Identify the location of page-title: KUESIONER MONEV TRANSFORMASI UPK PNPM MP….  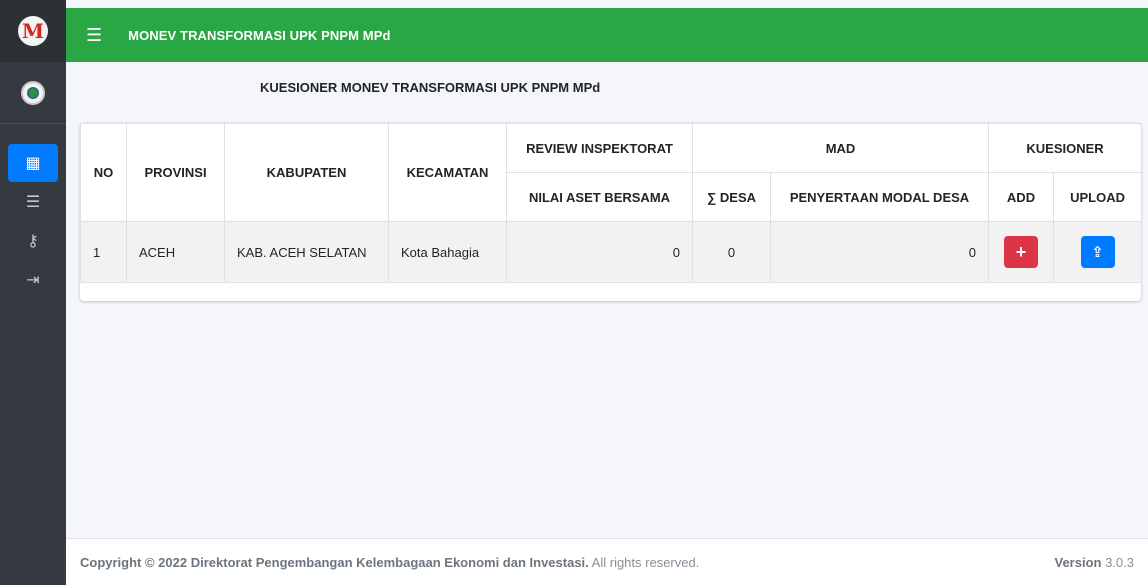
(430, 87).